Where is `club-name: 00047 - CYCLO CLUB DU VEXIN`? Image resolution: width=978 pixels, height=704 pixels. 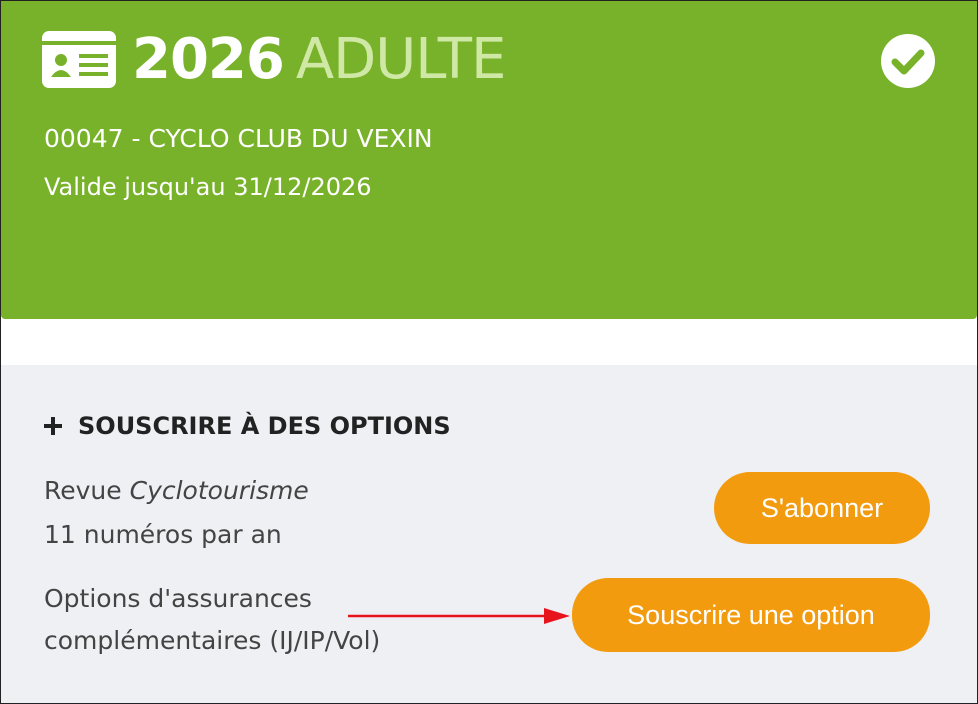 club-name: 00047 - CYCLO CLUB DU VEXIN is located at coordinates (238, 138).